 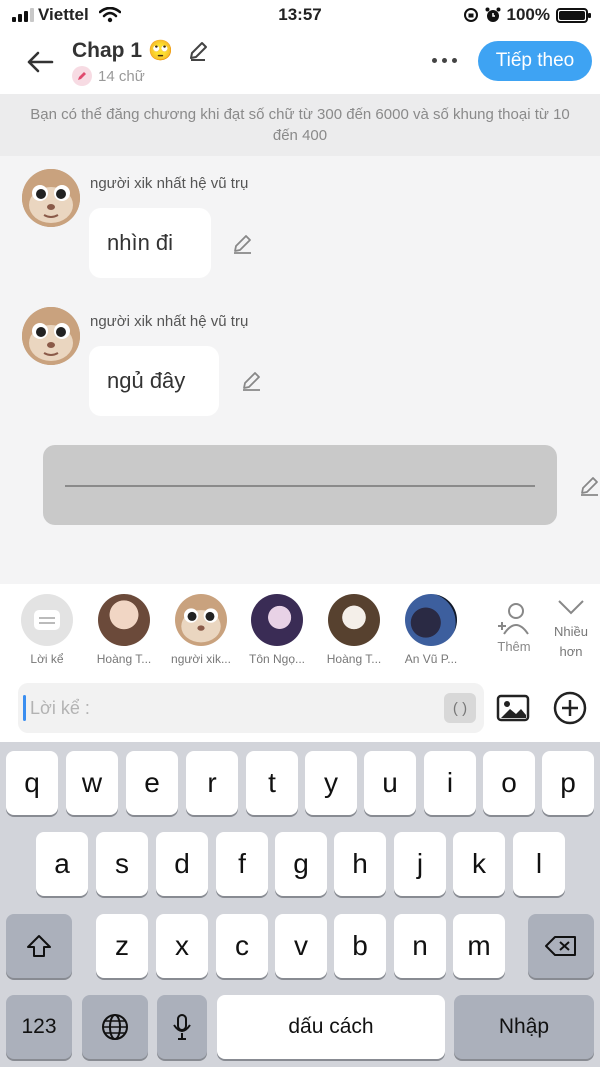 I want to click on text-caret, so click(x=24, y=708).